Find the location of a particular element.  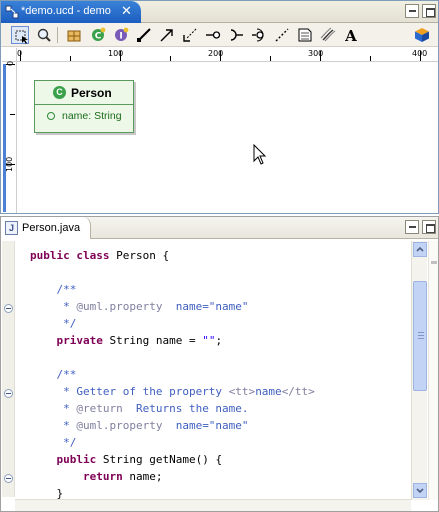

class-name: Person is located at coordinates (91, 93).